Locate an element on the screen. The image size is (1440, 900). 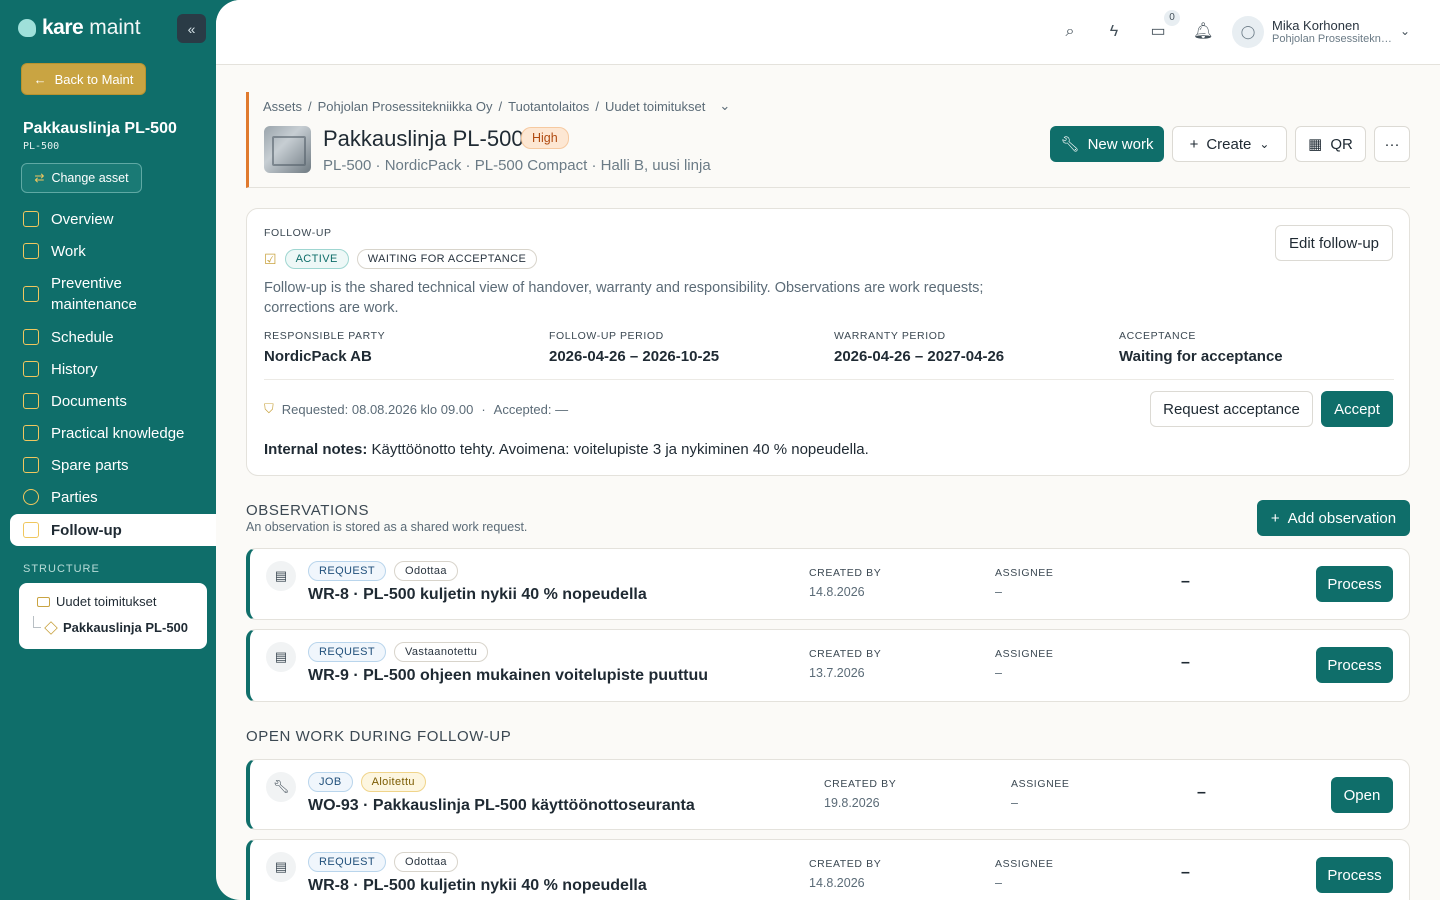
col-label: CREATED BY is located at coordinates (845, 573).